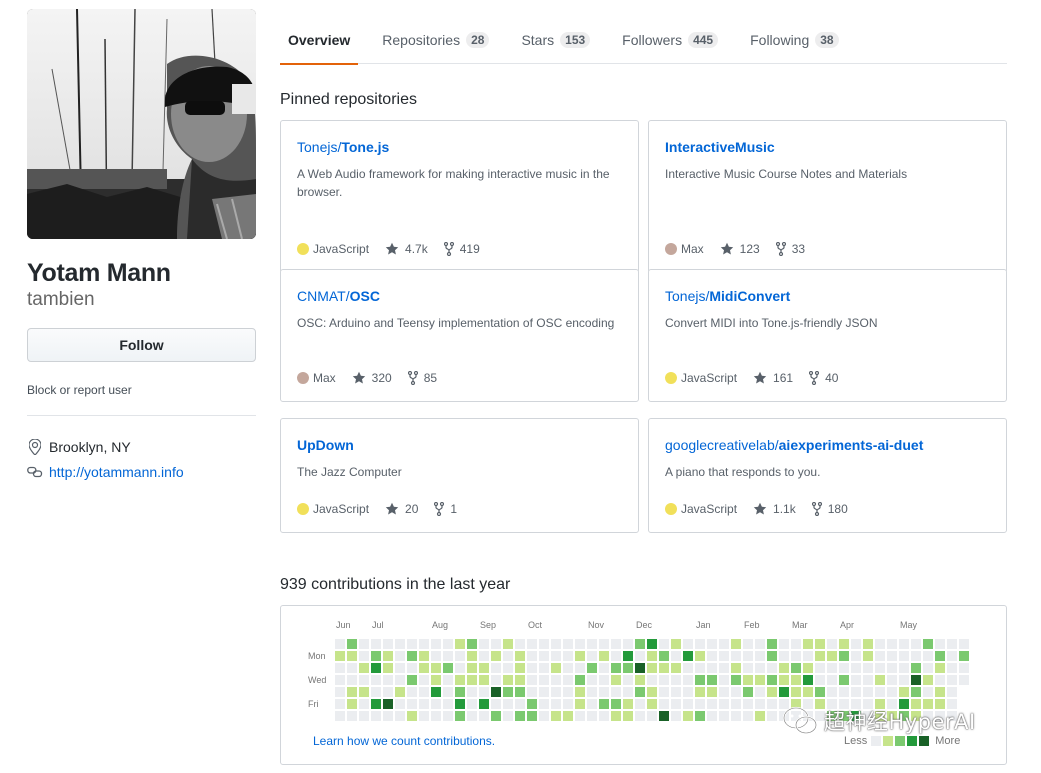 The width and height of the screenshot is (1041, 773). I want to click on repo-forks: 1, so click(445, 509).